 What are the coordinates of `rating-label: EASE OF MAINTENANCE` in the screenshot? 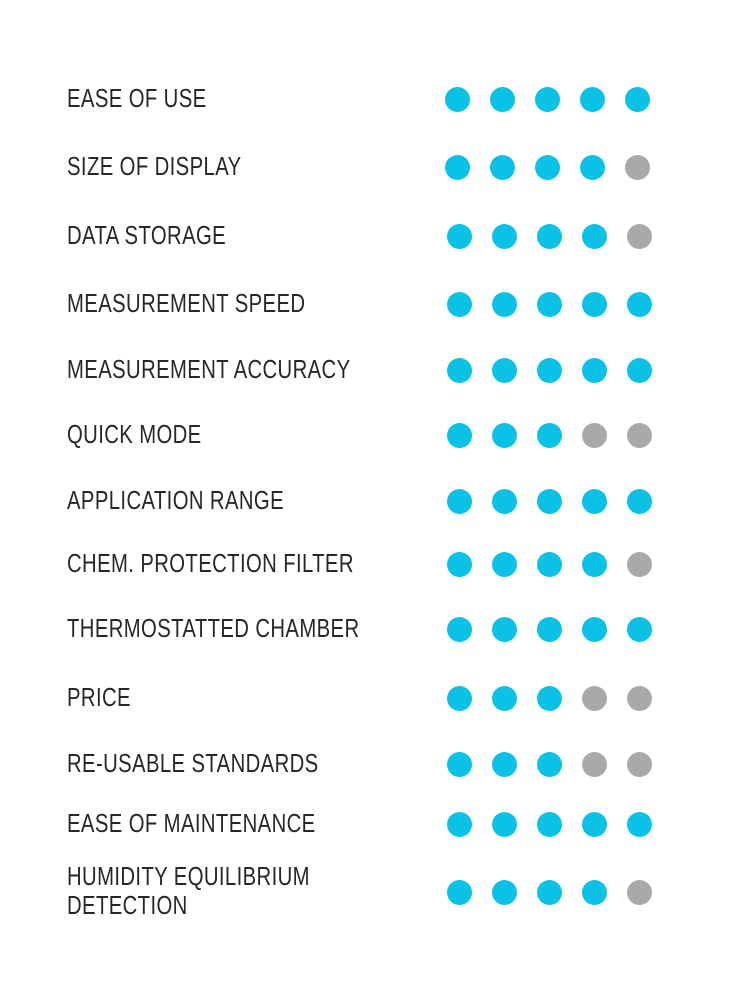 It's located at (191, 822).